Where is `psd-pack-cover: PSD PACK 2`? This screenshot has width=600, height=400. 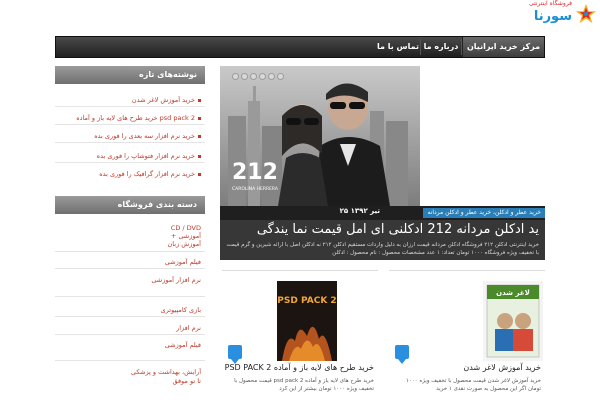 psd-pack-cover: PSD PACK 2 is located at coordinates (307, 321).